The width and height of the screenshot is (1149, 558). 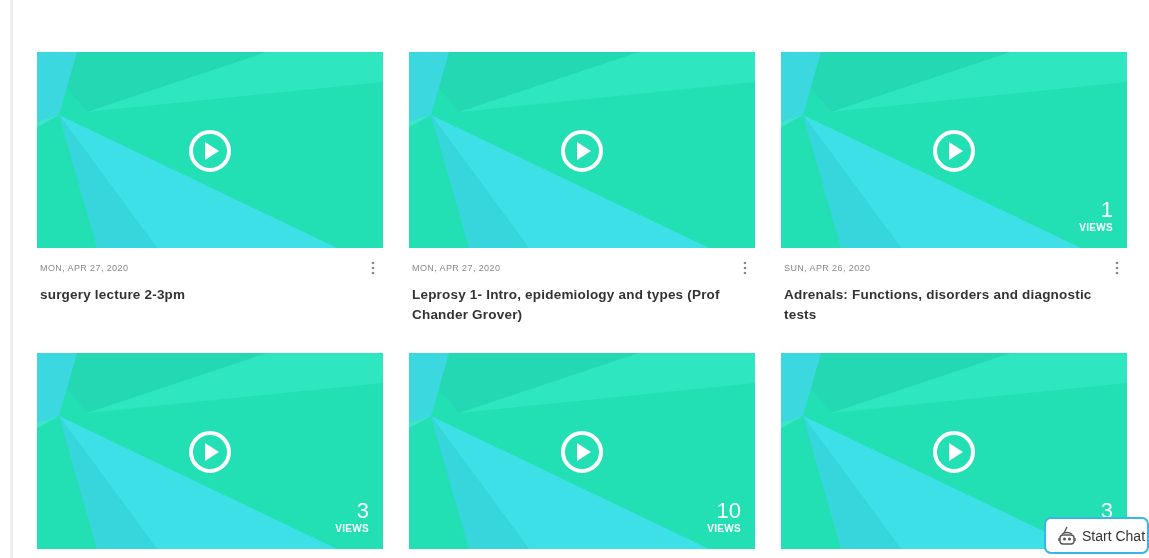 What do you see at coordinates (1106, 210) in the screenshot?
I see `view-count: 1` at bounding box center [1106, 210].